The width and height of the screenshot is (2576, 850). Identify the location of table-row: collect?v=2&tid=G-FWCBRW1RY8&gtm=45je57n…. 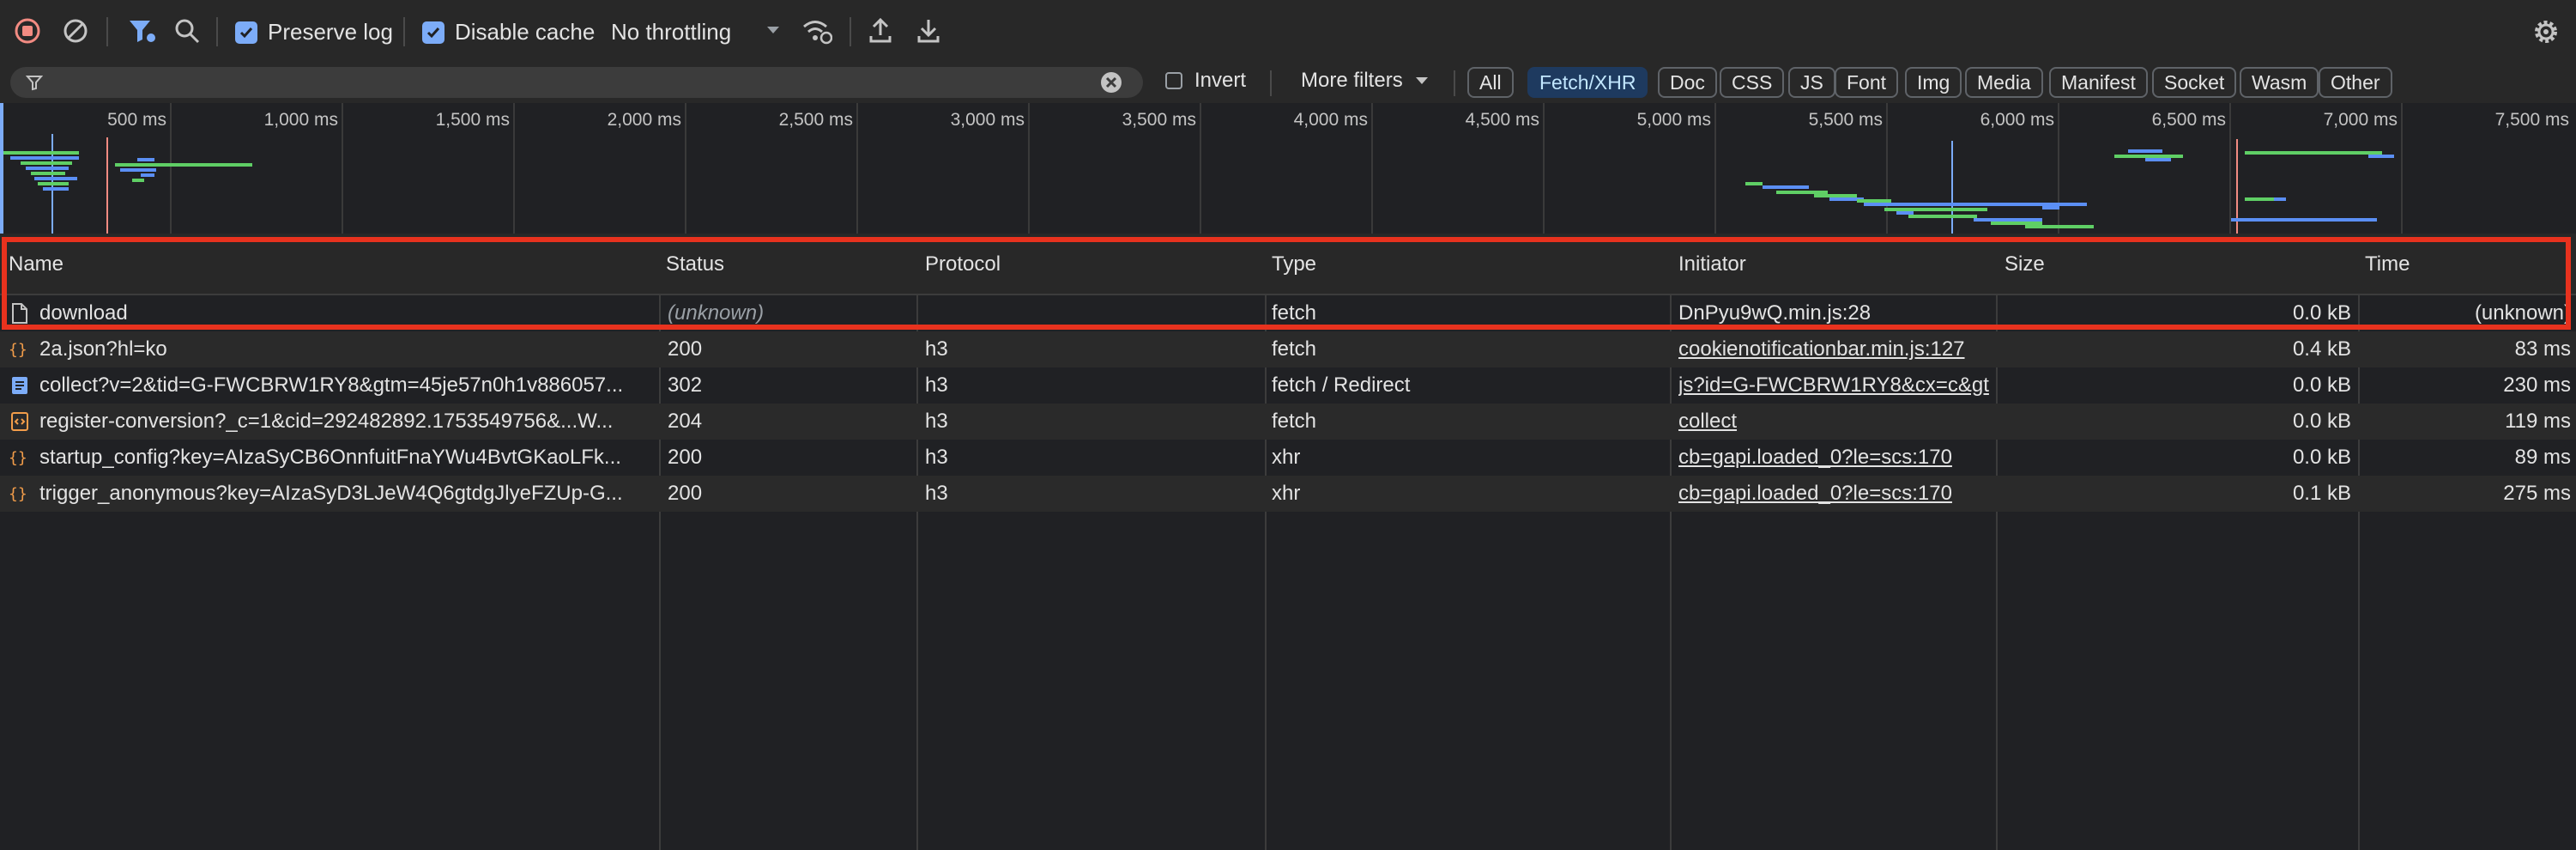
(1288, 385).